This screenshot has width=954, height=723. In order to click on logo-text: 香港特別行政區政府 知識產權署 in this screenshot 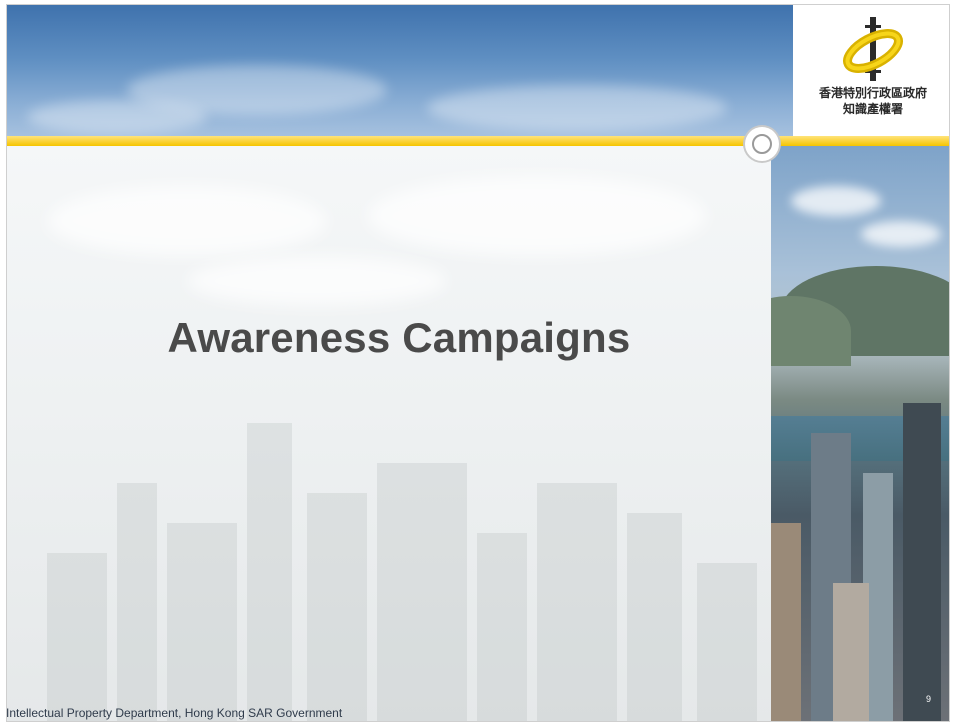, I will do `click(873, 101)`.